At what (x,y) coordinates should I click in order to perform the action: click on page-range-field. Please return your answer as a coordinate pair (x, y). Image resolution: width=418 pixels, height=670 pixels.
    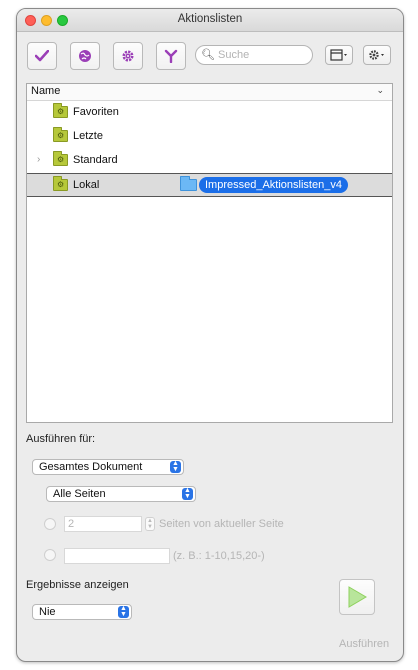
    Looking at the image, I should click on (117, 556).